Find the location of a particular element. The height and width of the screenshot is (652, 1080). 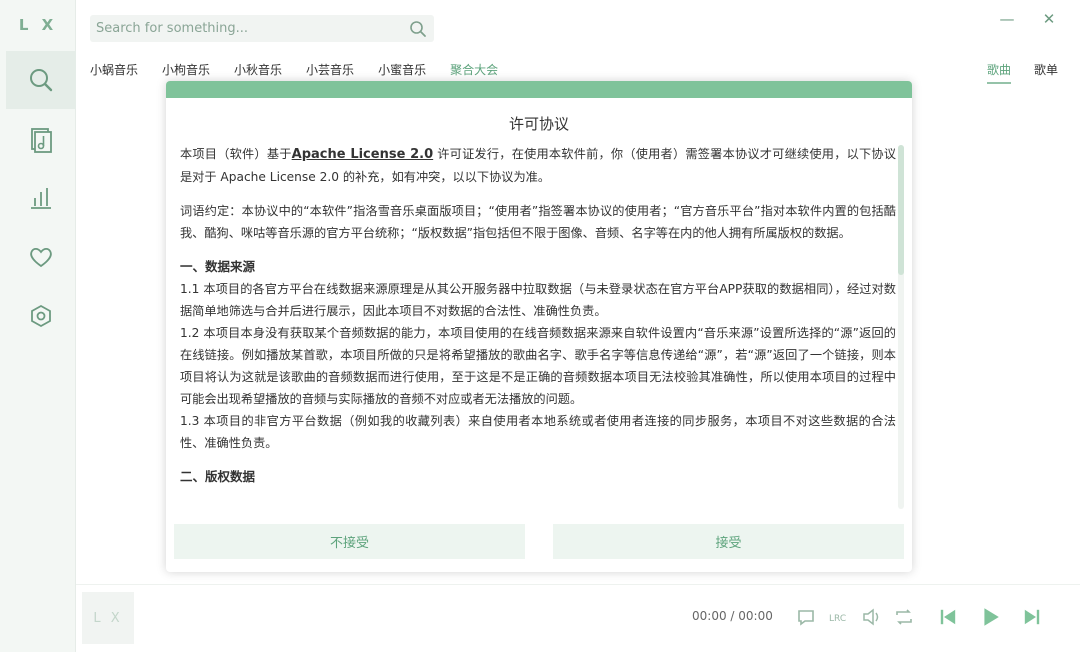

sidebar-item-leaderboard is located at coordinates (41, 198).